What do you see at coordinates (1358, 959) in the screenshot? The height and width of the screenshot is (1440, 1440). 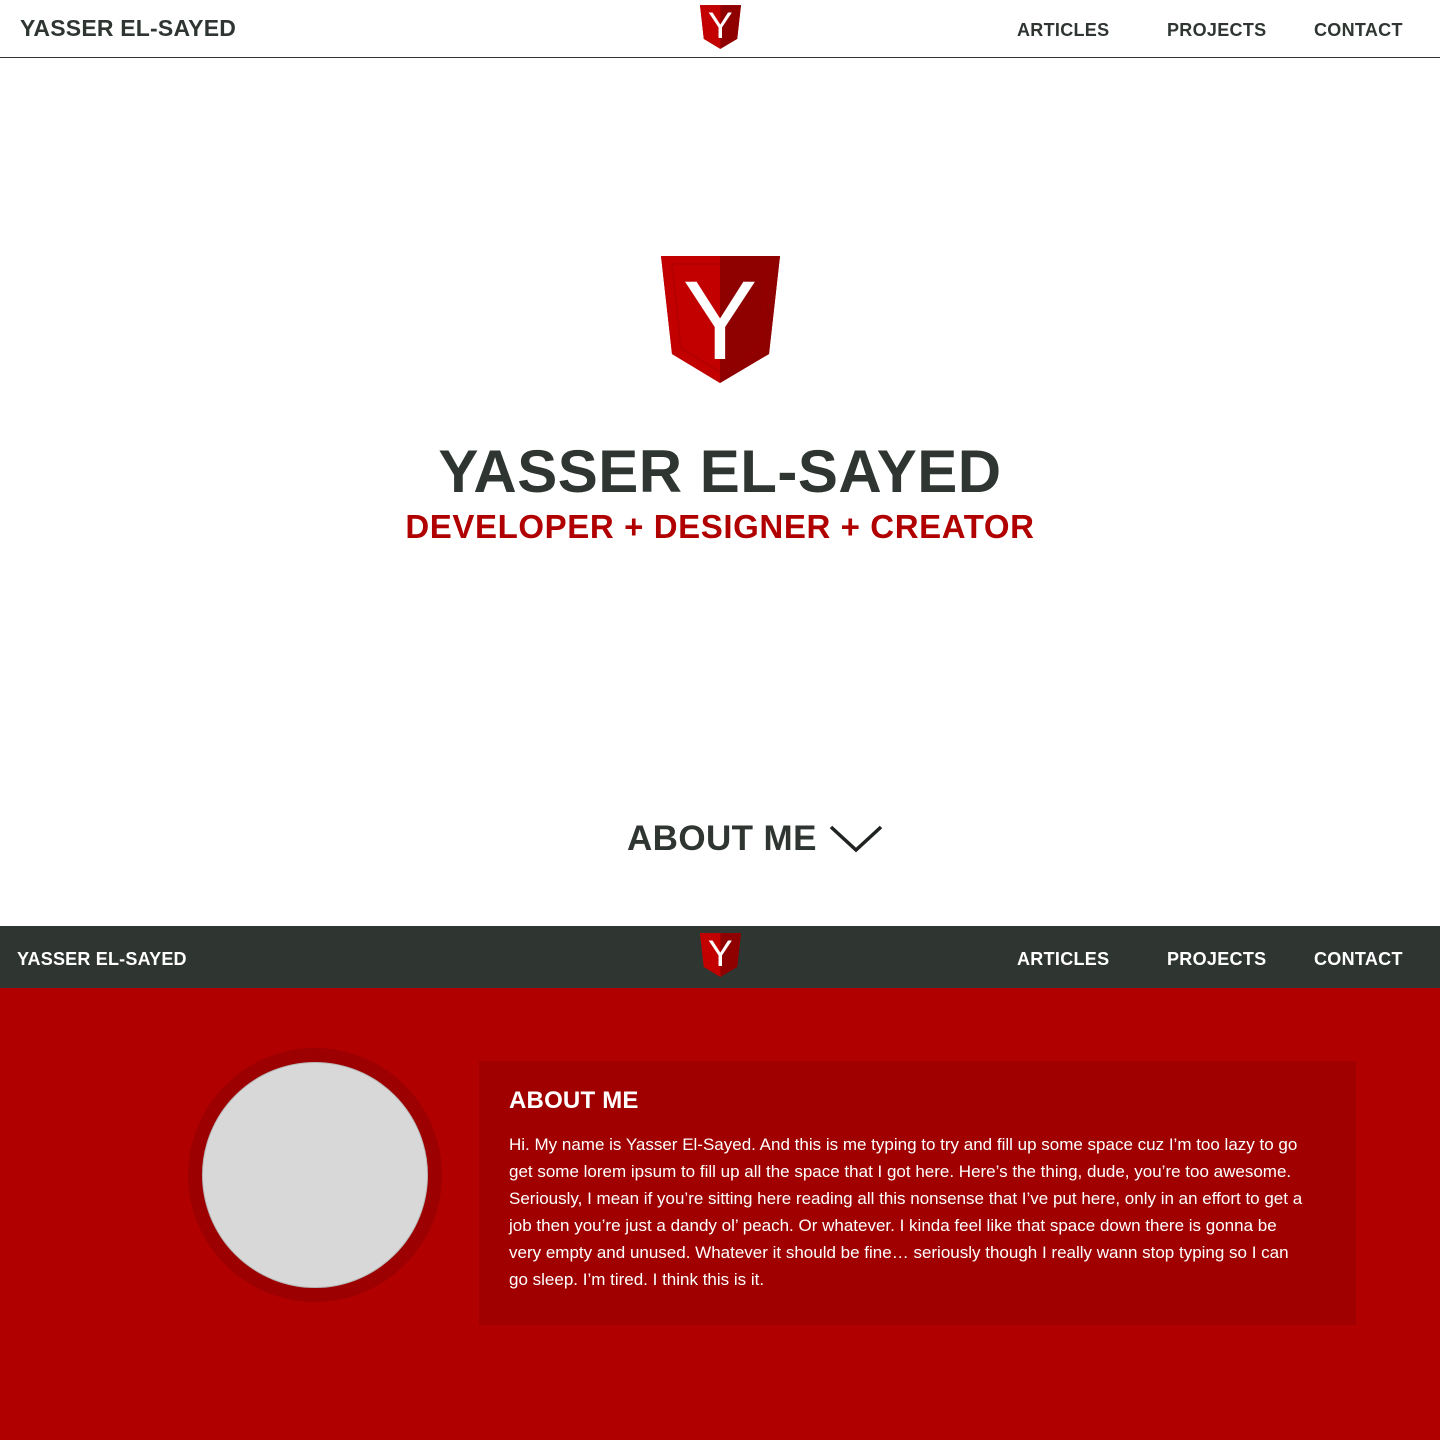 I see `sticky-nav-contact-link: CONTACT` at bounding box center [1358, 959].